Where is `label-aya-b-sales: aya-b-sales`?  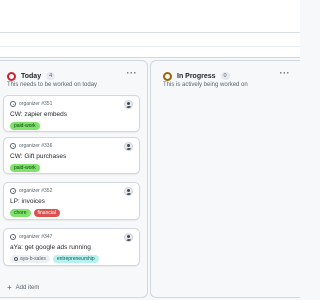 label-aya-b-sales: aya-b-sales is located at coordinates (30, 259).